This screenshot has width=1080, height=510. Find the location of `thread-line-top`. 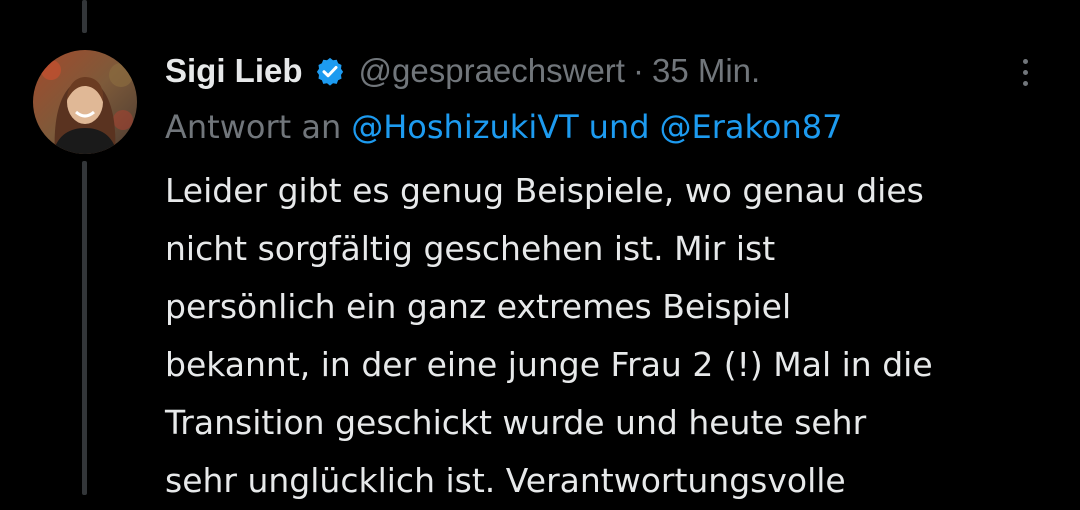

thread-line-top is located at coordinates (84, 16).